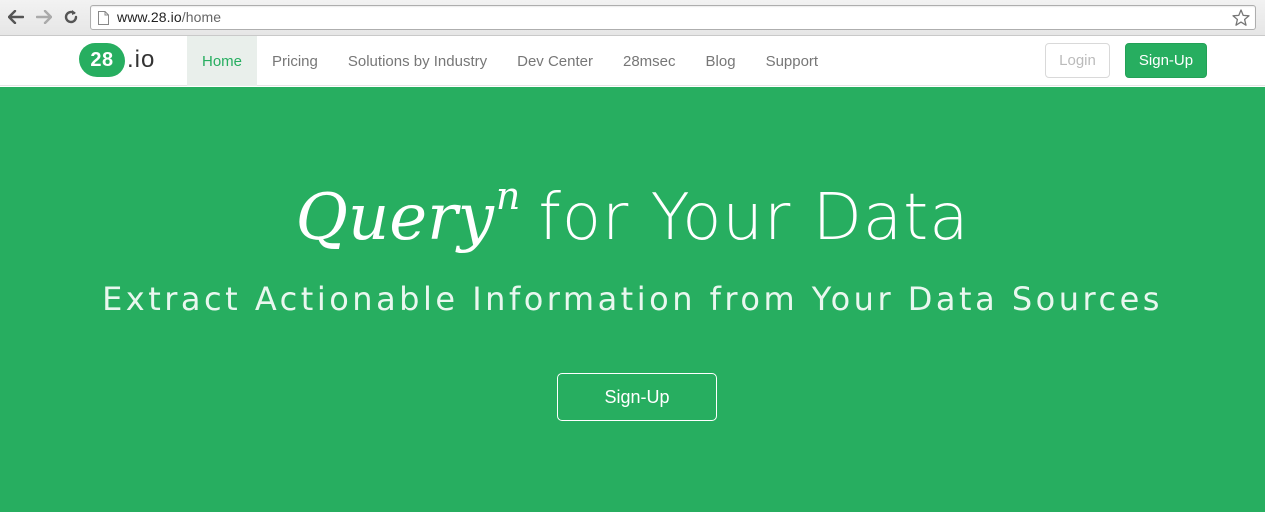 This screenshot has width=1265, height=512. Describe the element at coordinates (649, 61) in the screenshot. I see `nav-link-28msec: 28msec` at that location.